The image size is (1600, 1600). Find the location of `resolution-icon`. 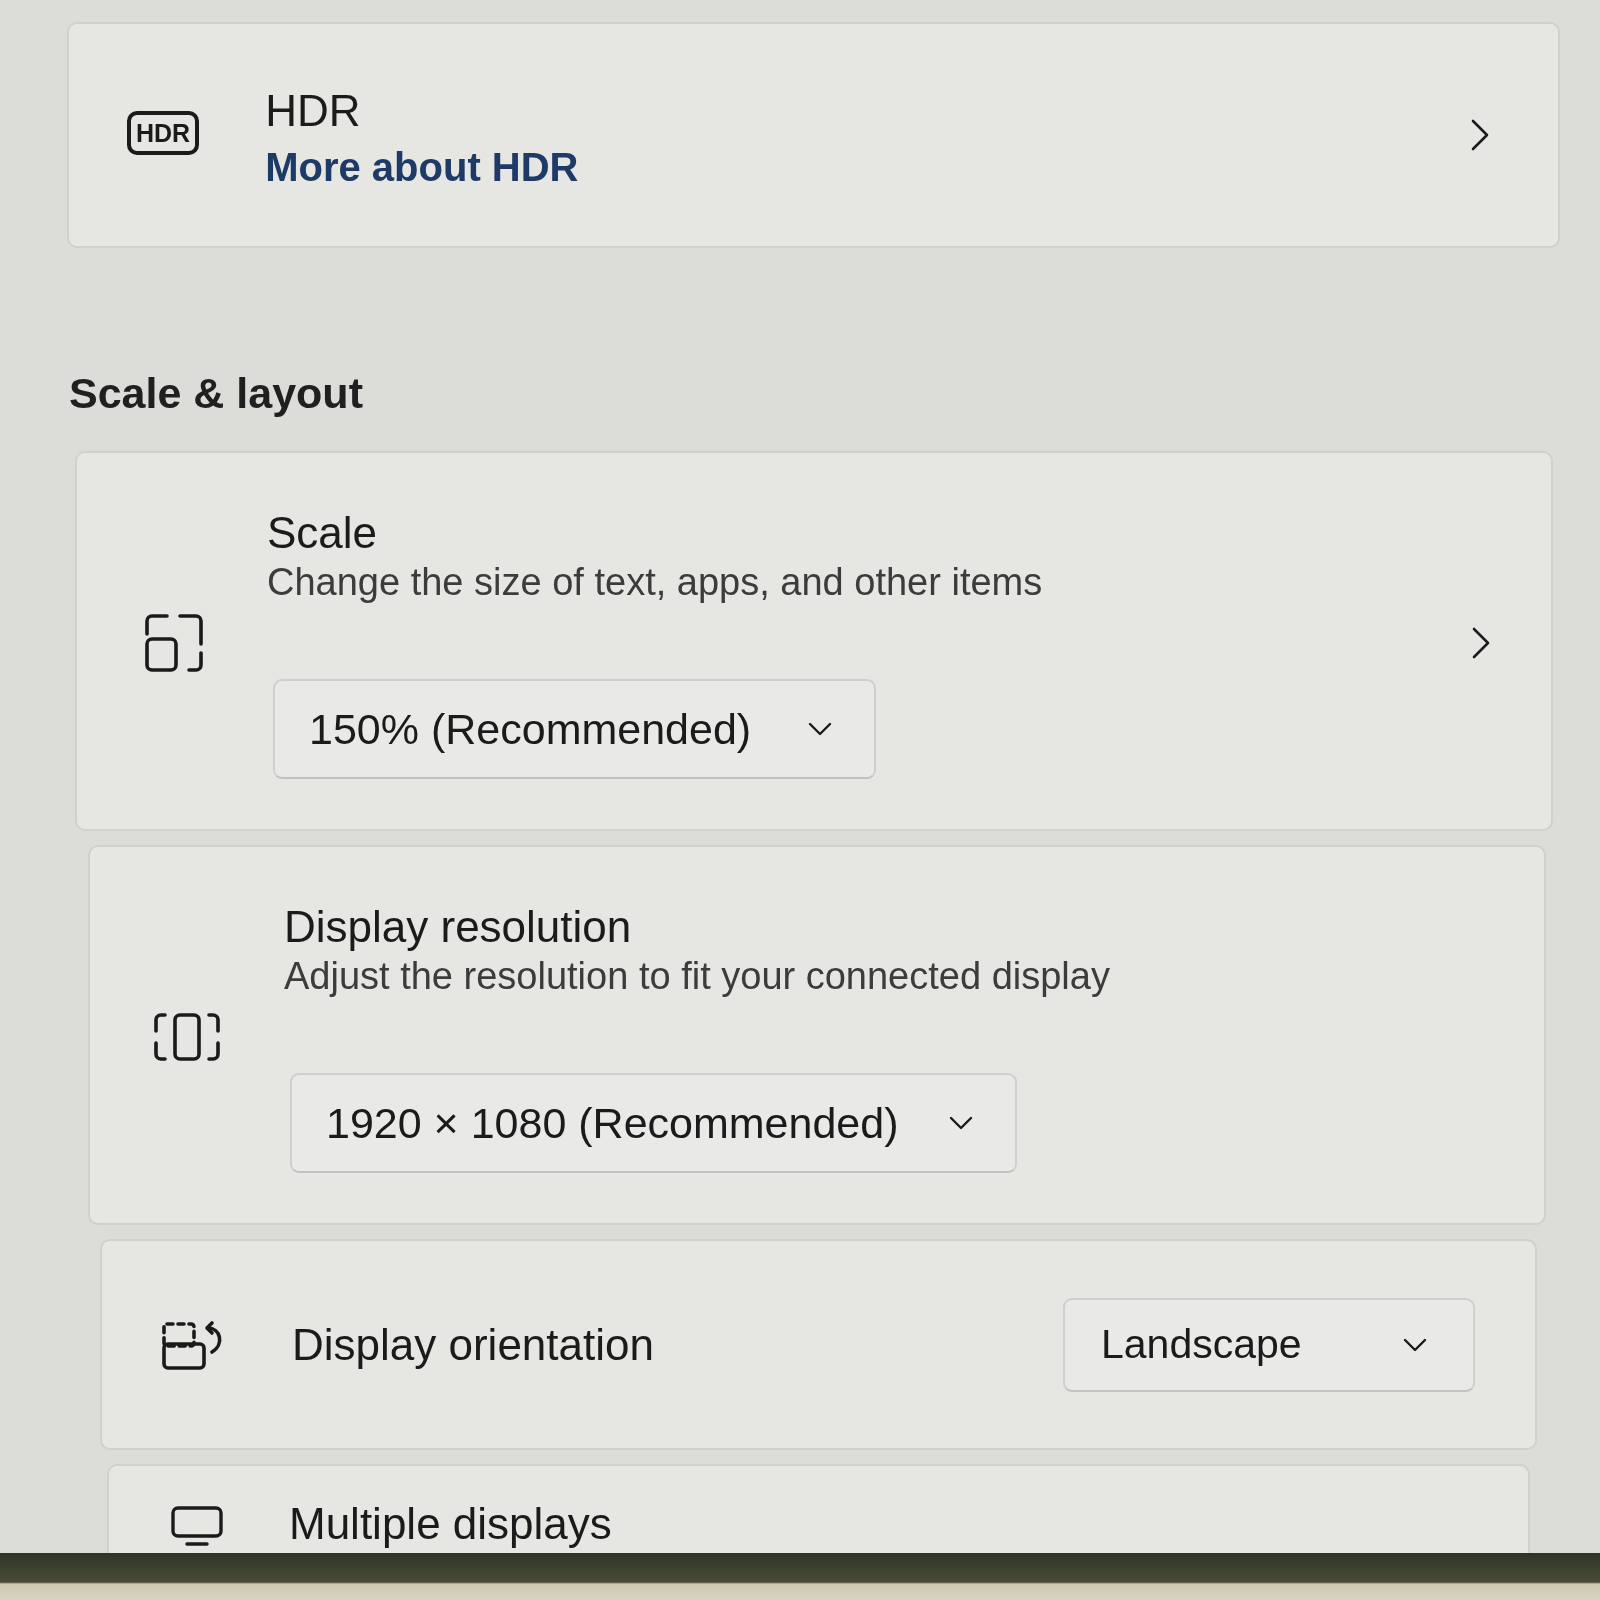

resolution-icon is located at coordinates (187, 1037).